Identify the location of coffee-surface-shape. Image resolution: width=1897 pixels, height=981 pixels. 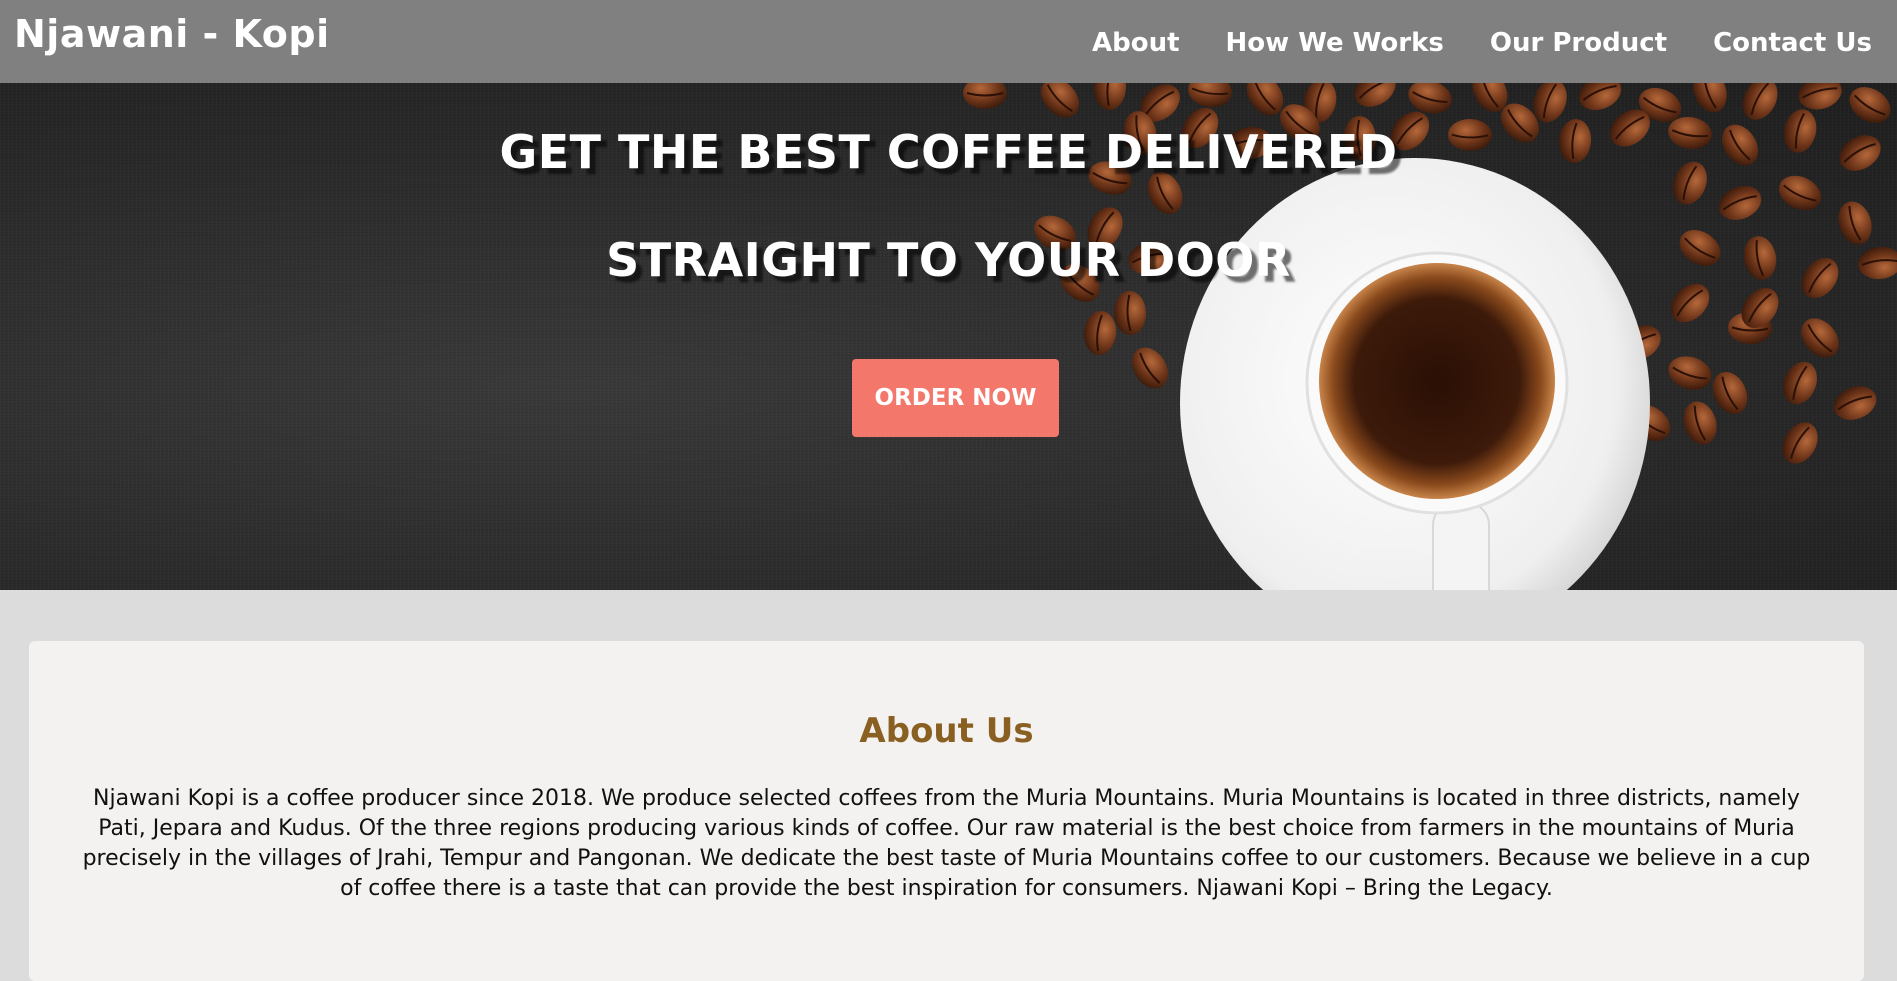
(1437, 381).